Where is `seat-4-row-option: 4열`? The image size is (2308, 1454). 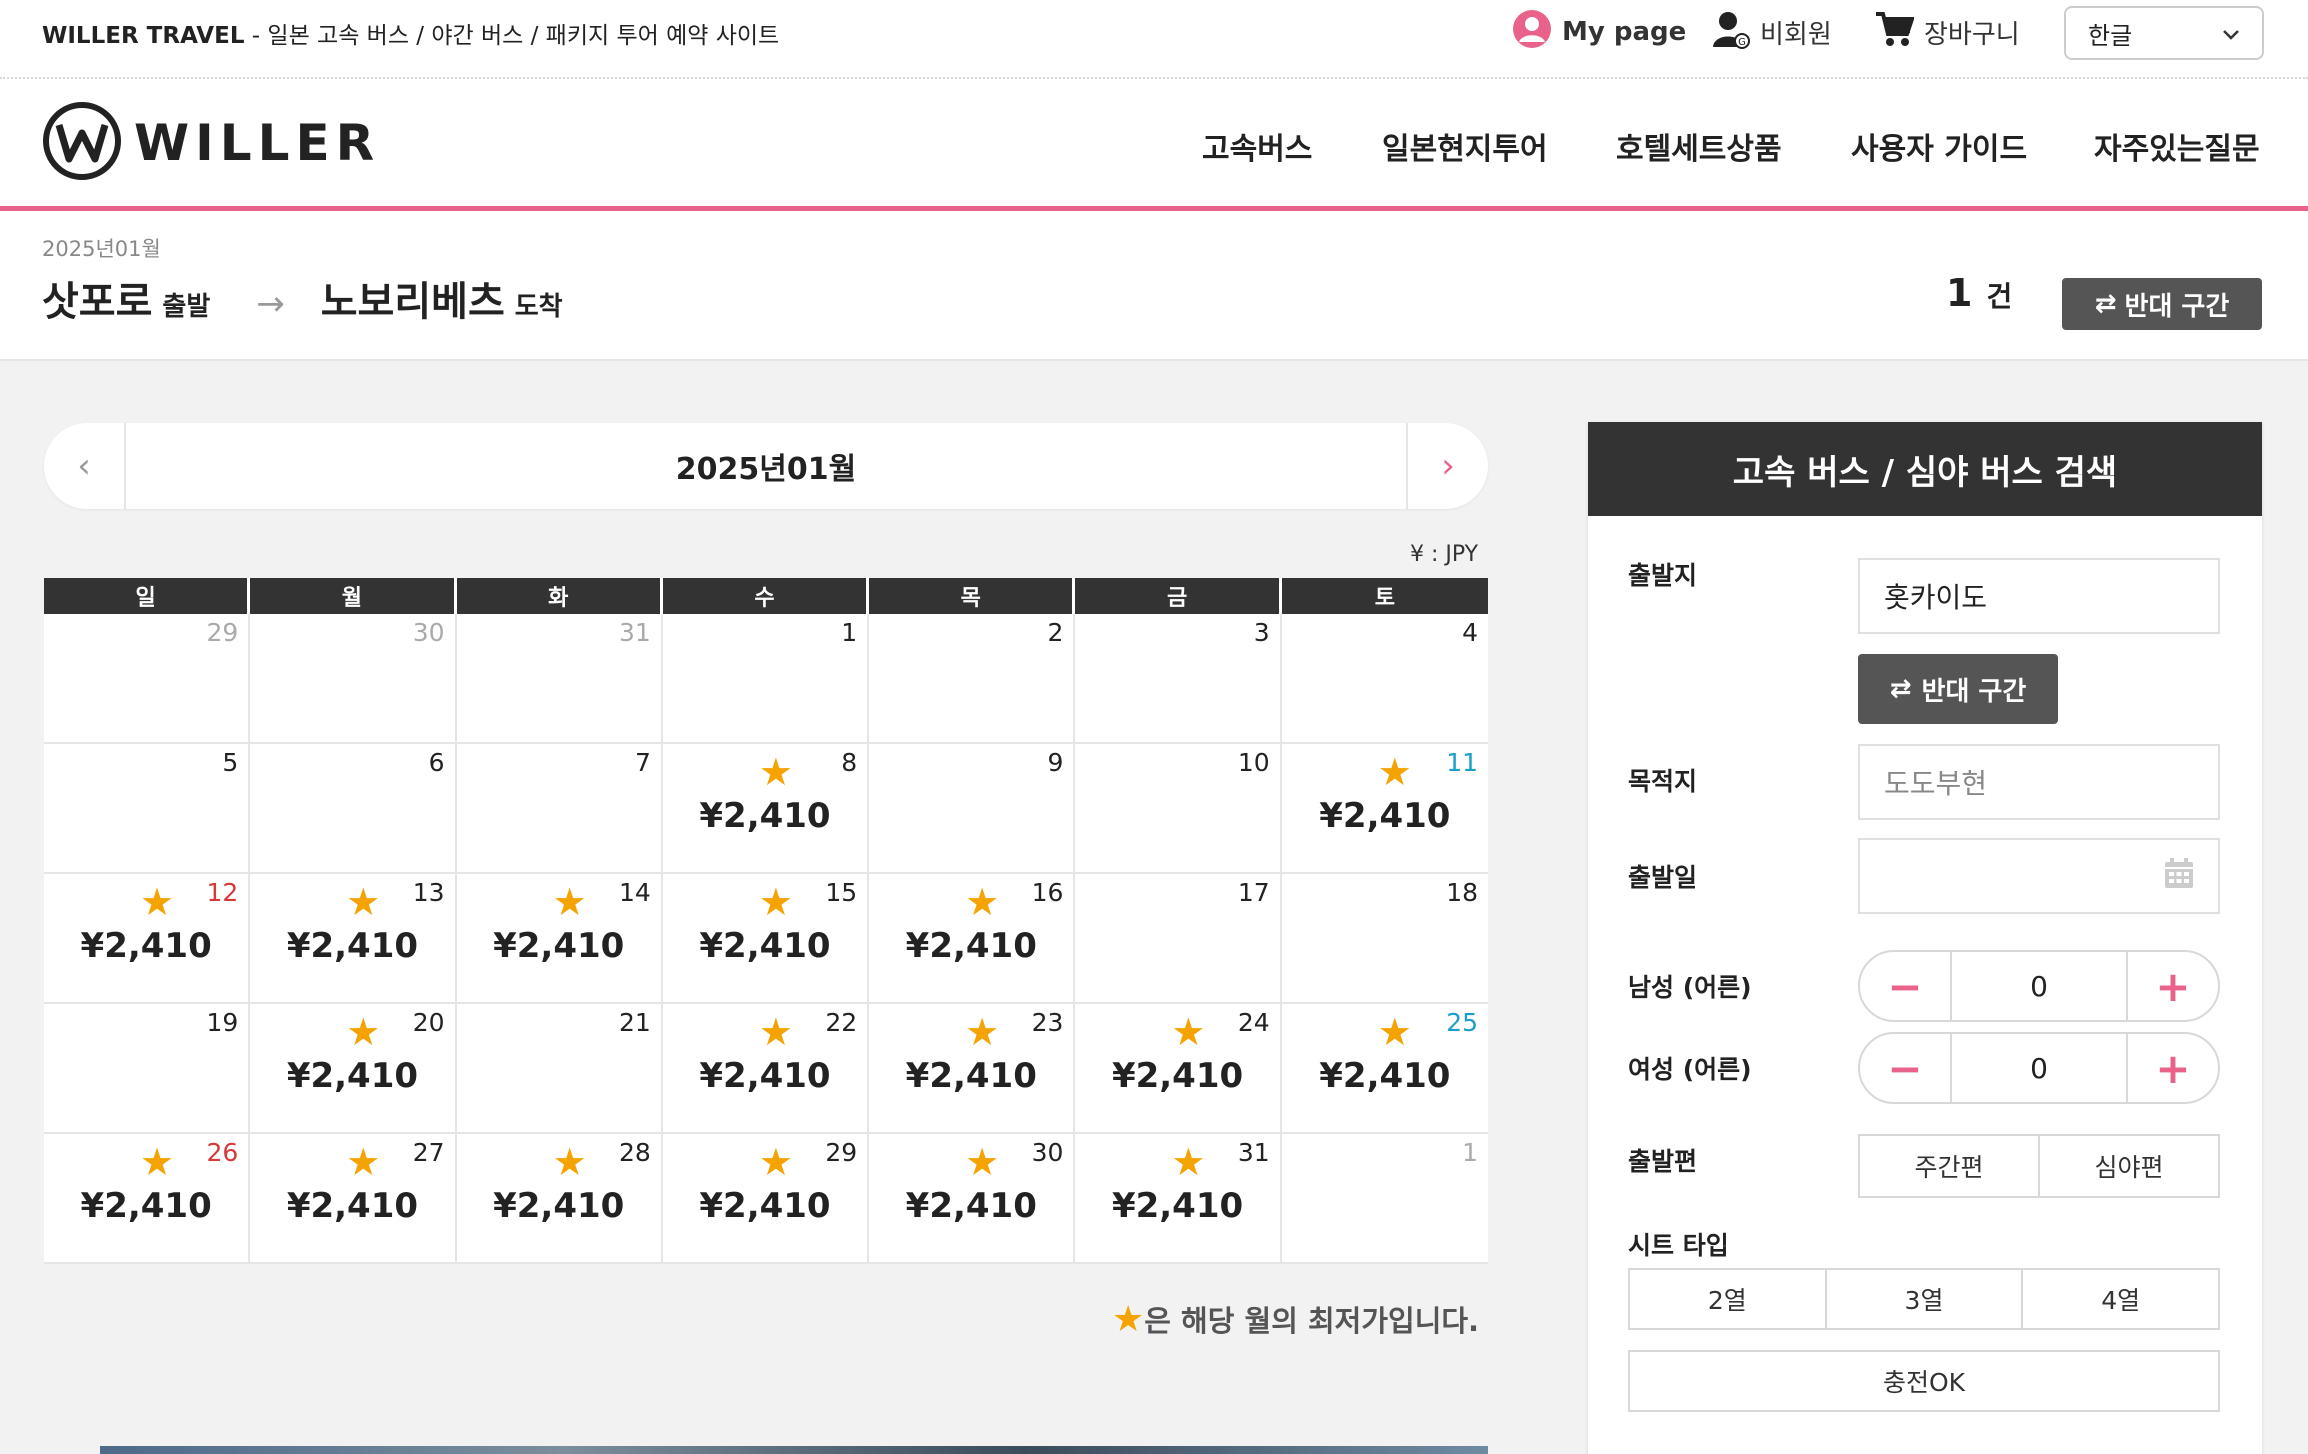 seat-4-row-option: 4열 is located at coordinates (2120, 1299).